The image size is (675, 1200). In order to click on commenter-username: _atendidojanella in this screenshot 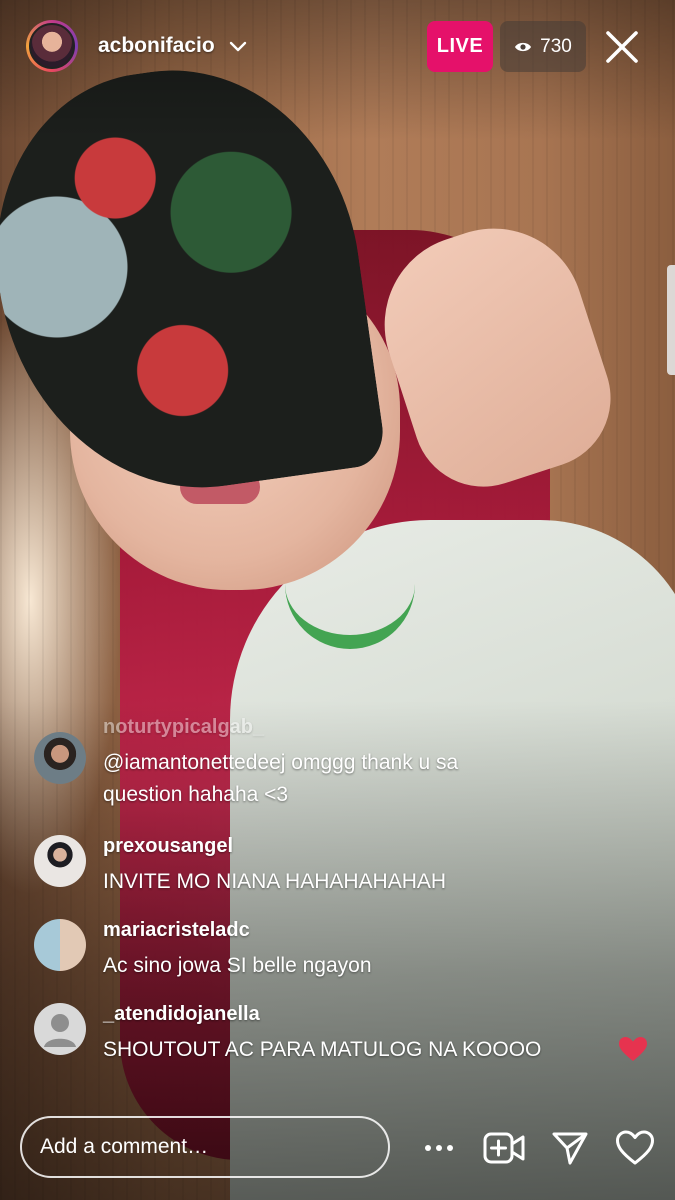, I will do `click(181, 1014)`.